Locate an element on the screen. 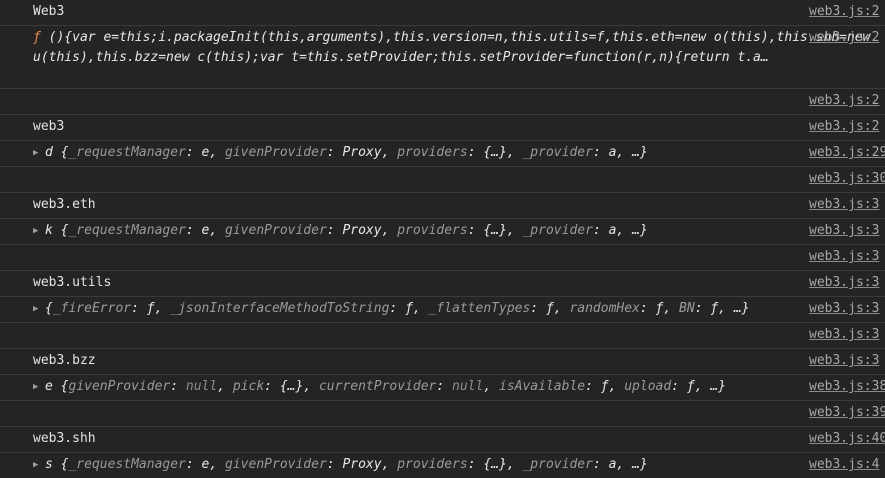  source-link: web3.js:29 is located at coordinates (847, 152).